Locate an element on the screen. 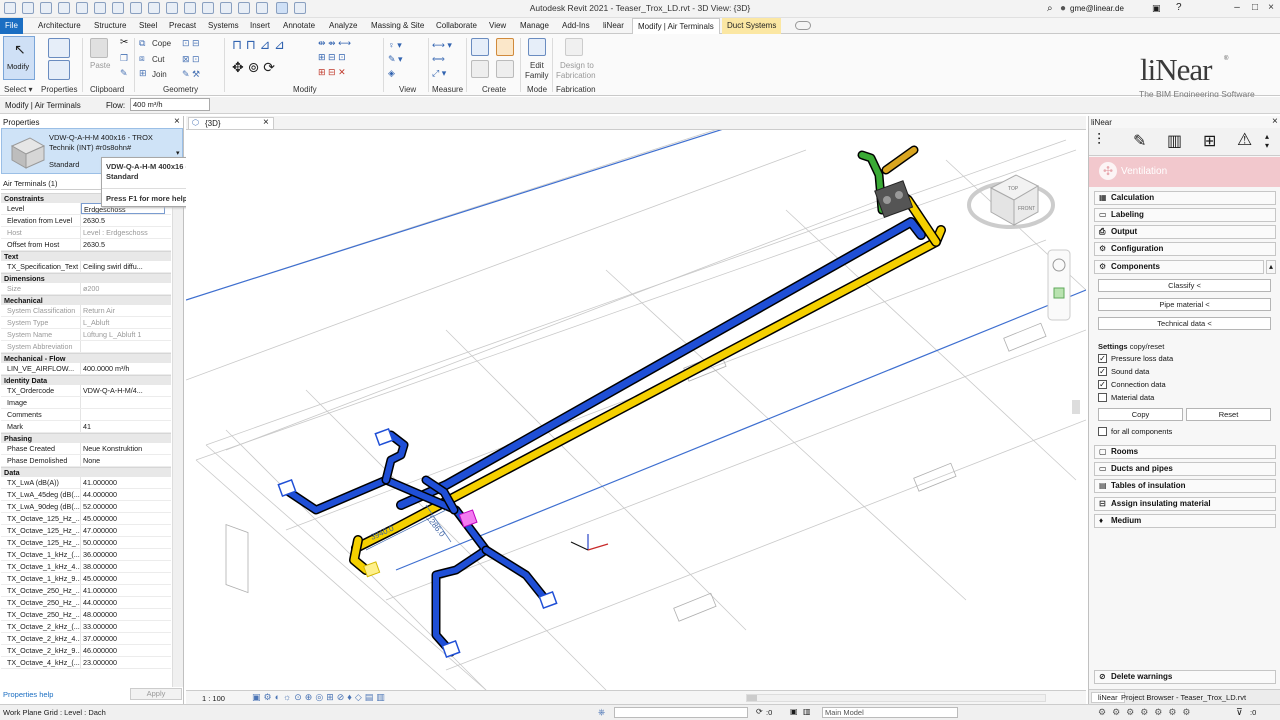 This screenshot has height=720, width=1280. user-email: gme@linear.de is located at coordinates (1097, 8).